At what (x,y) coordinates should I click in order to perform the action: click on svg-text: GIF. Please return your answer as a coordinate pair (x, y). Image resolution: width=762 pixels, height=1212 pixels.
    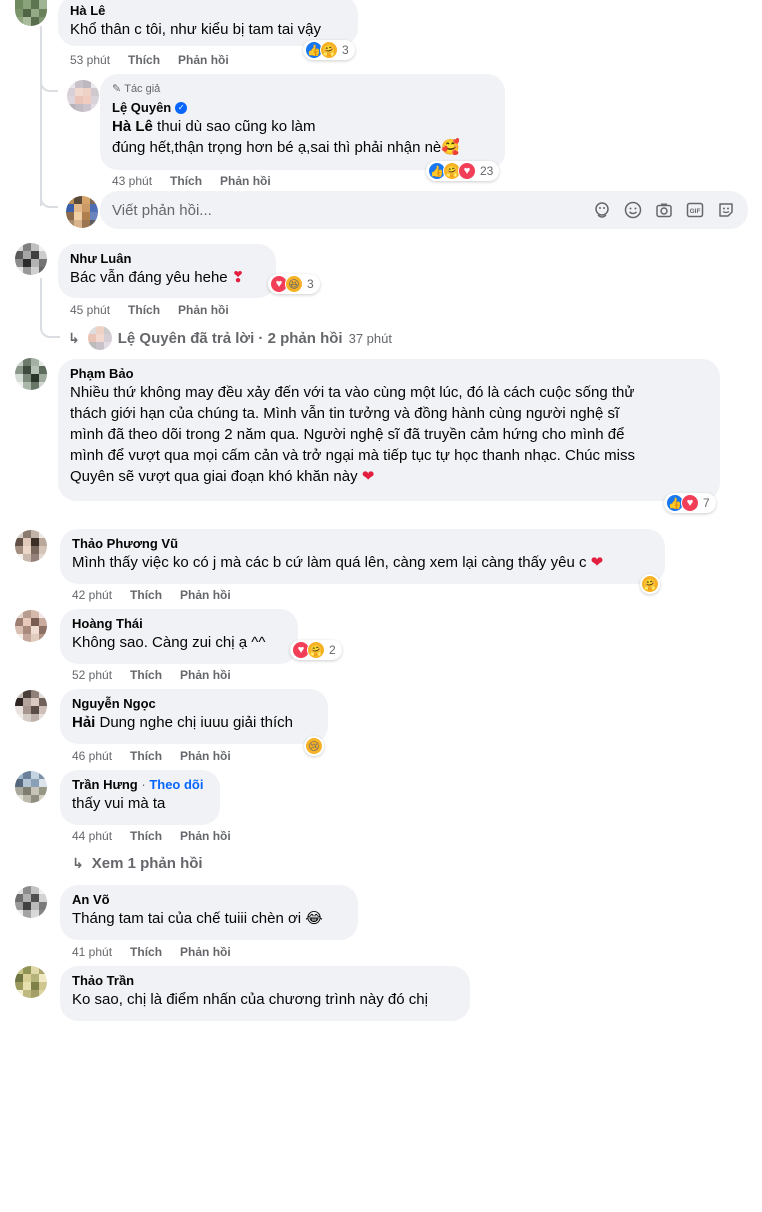
    Looking at the image, I should click on (695, 211).